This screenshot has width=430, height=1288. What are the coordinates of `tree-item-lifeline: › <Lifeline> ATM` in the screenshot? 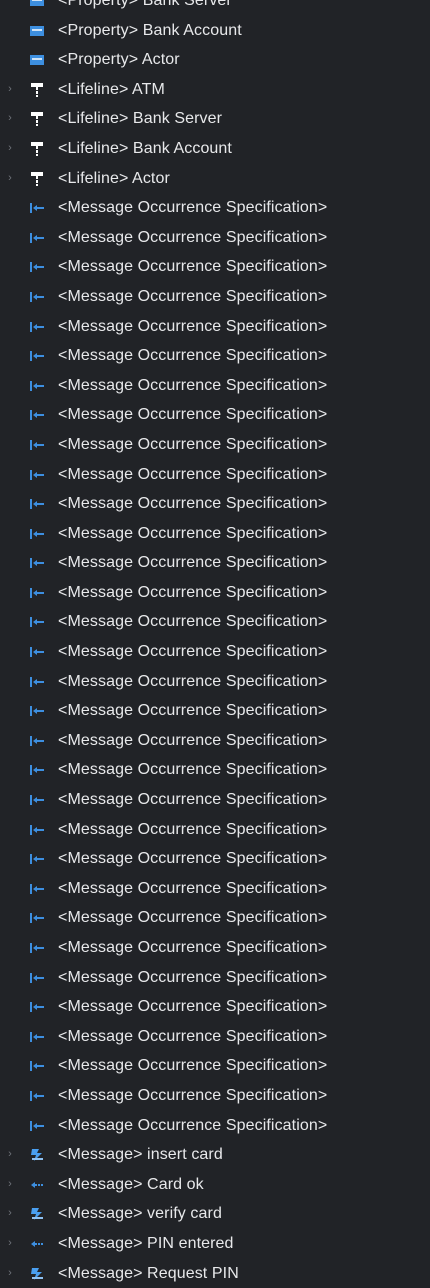 It's located at (215, 90).